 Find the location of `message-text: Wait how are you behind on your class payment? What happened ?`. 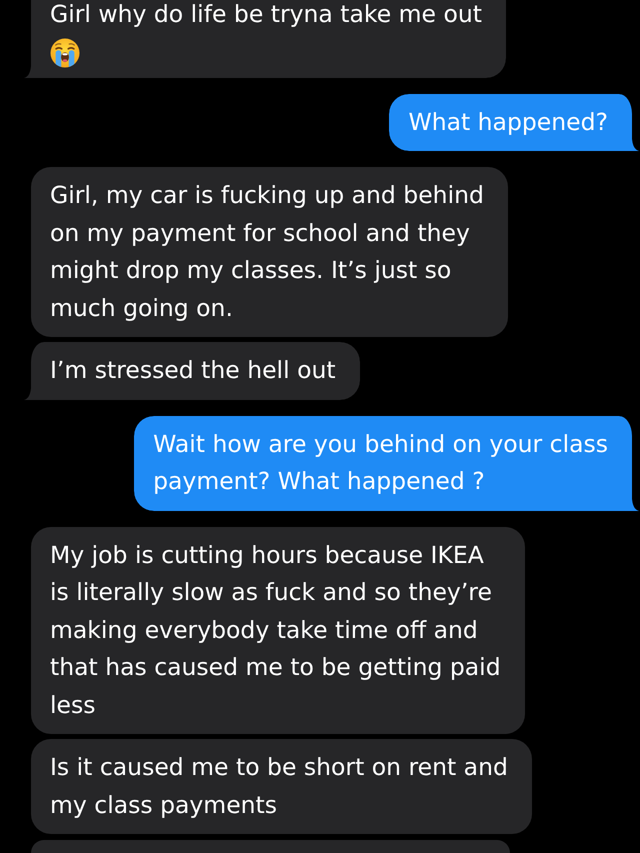

message-text: Wait how are you behind on your class payment? What happened ? is located at coordinates (380, 462).